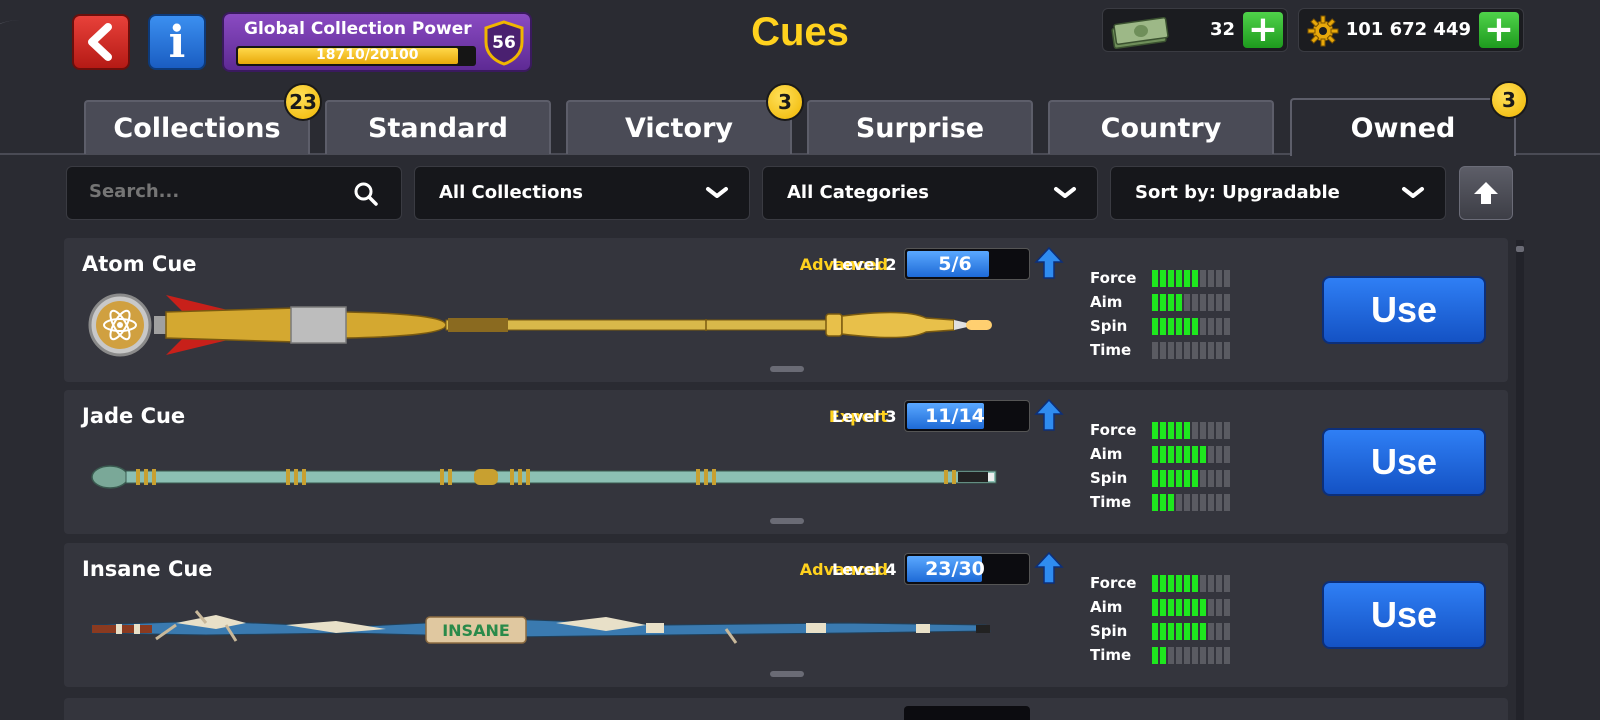 The image size is (1600, 720). I want to click on search-box, so click(234, 193).